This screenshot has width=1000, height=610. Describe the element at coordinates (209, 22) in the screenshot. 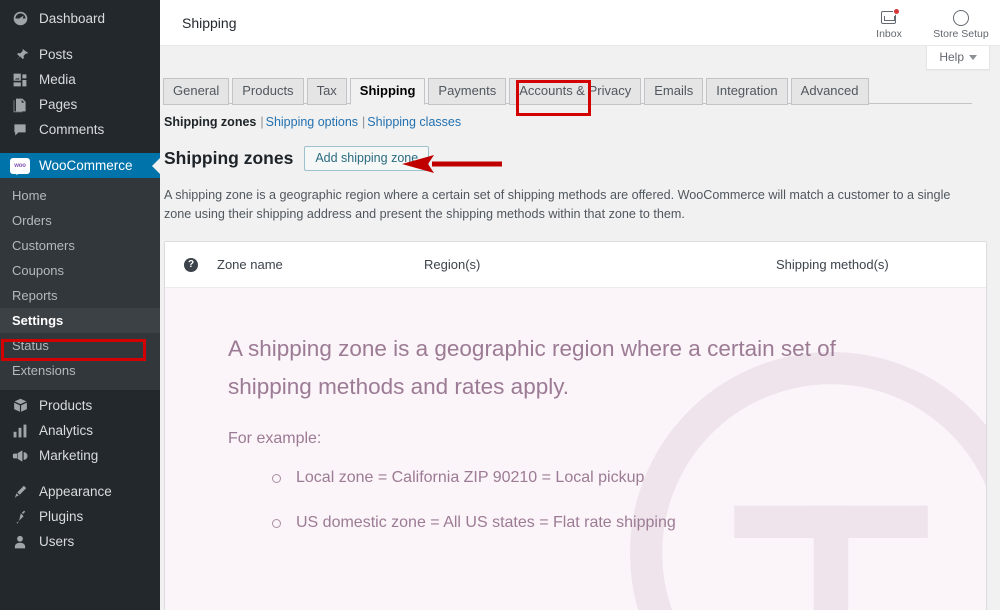

I see `page-title: Shipping` at that location.